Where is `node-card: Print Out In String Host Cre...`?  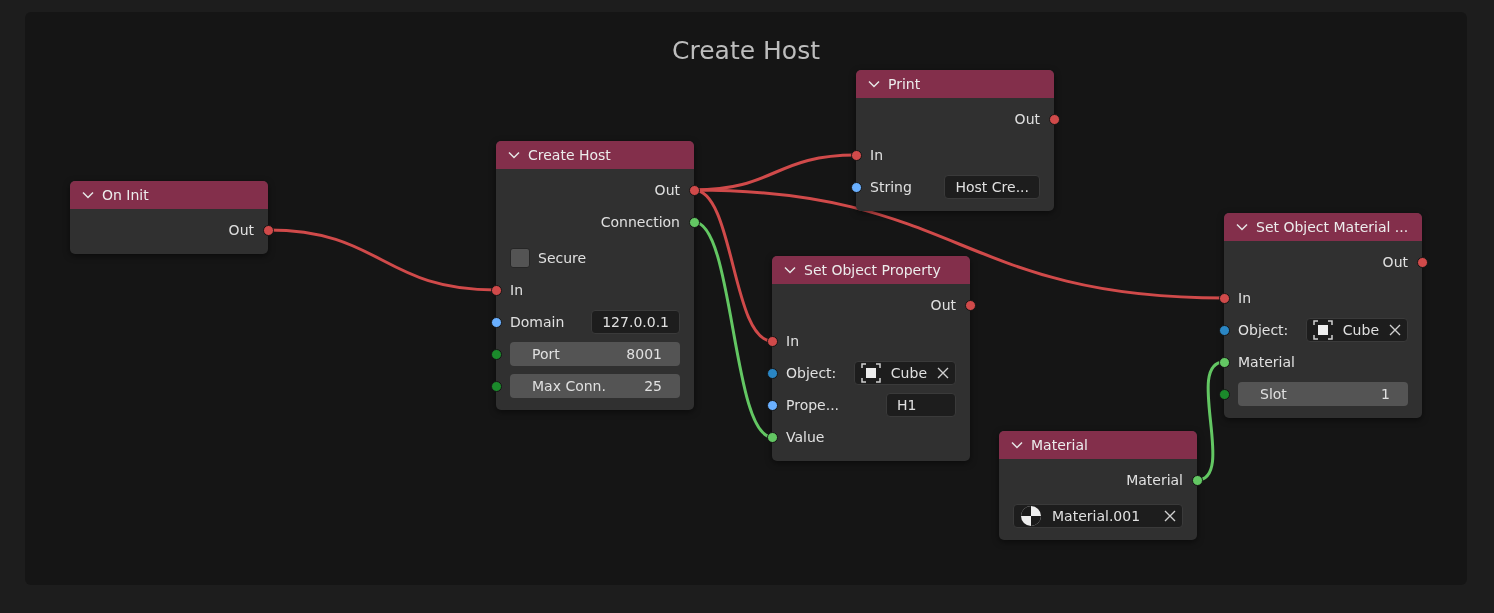 node-card: Print Out In String Host Cre... is located at coordinates (955, 140).